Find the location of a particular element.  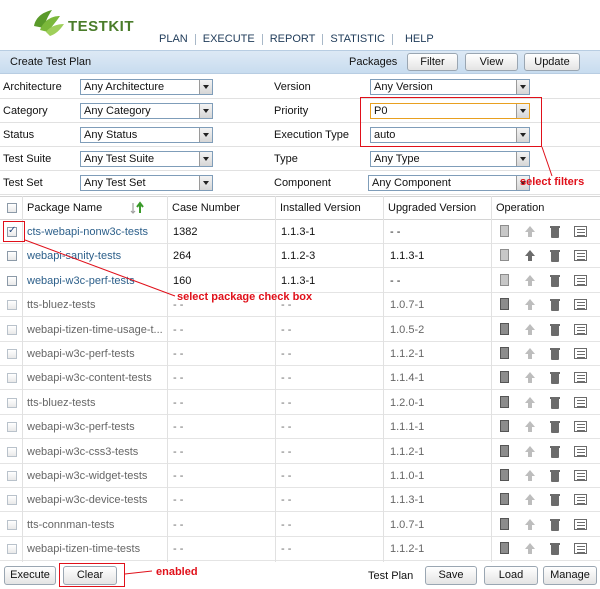

category-select: Any Category is located at coordinates (146, 111).